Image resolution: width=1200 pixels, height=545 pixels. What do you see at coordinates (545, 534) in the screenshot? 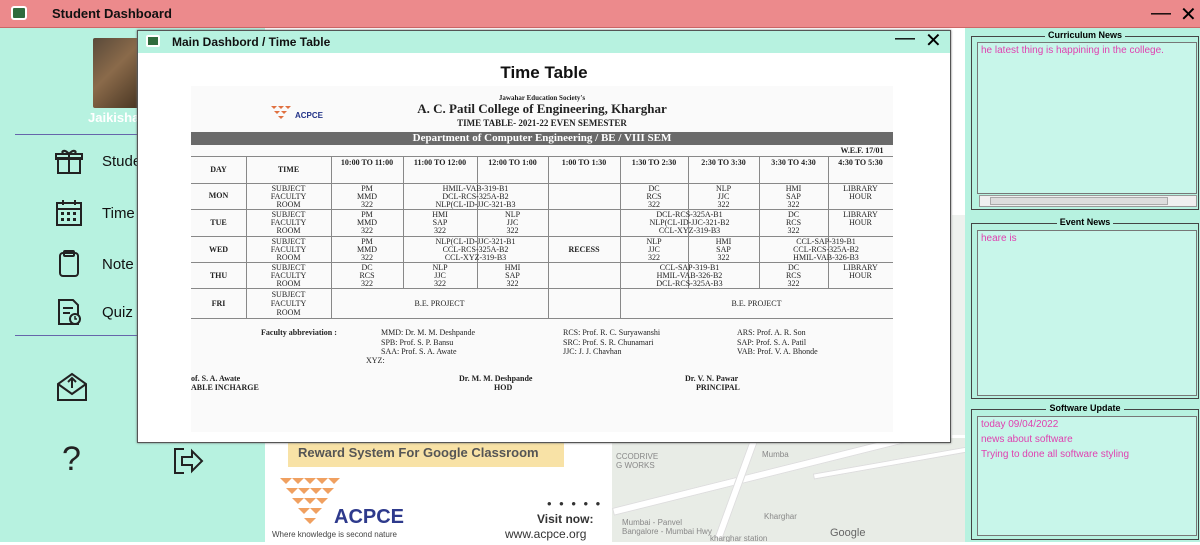
I see `website-link: www.acpce.org` at bounding box center [545, 534].